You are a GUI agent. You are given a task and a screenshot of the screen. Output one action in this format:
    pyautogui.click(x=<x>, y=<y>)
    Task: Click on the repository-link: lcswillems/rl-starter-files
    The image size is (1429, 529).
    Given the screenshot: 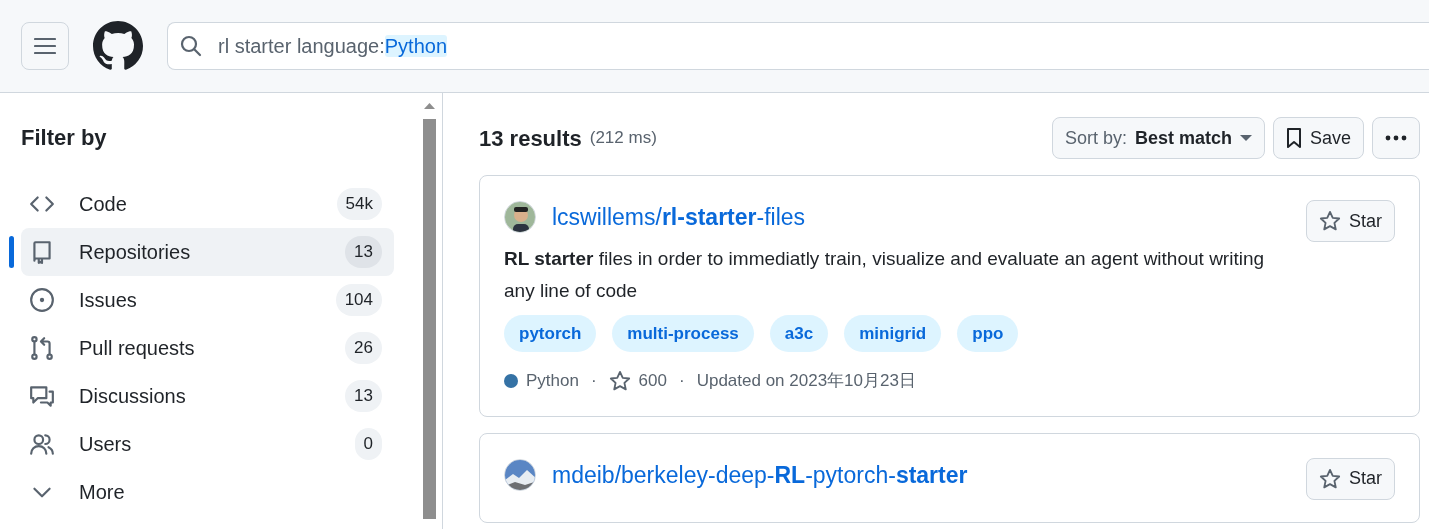 What is the action you would take?
    pyautogui.click(x=679, y=217)
    